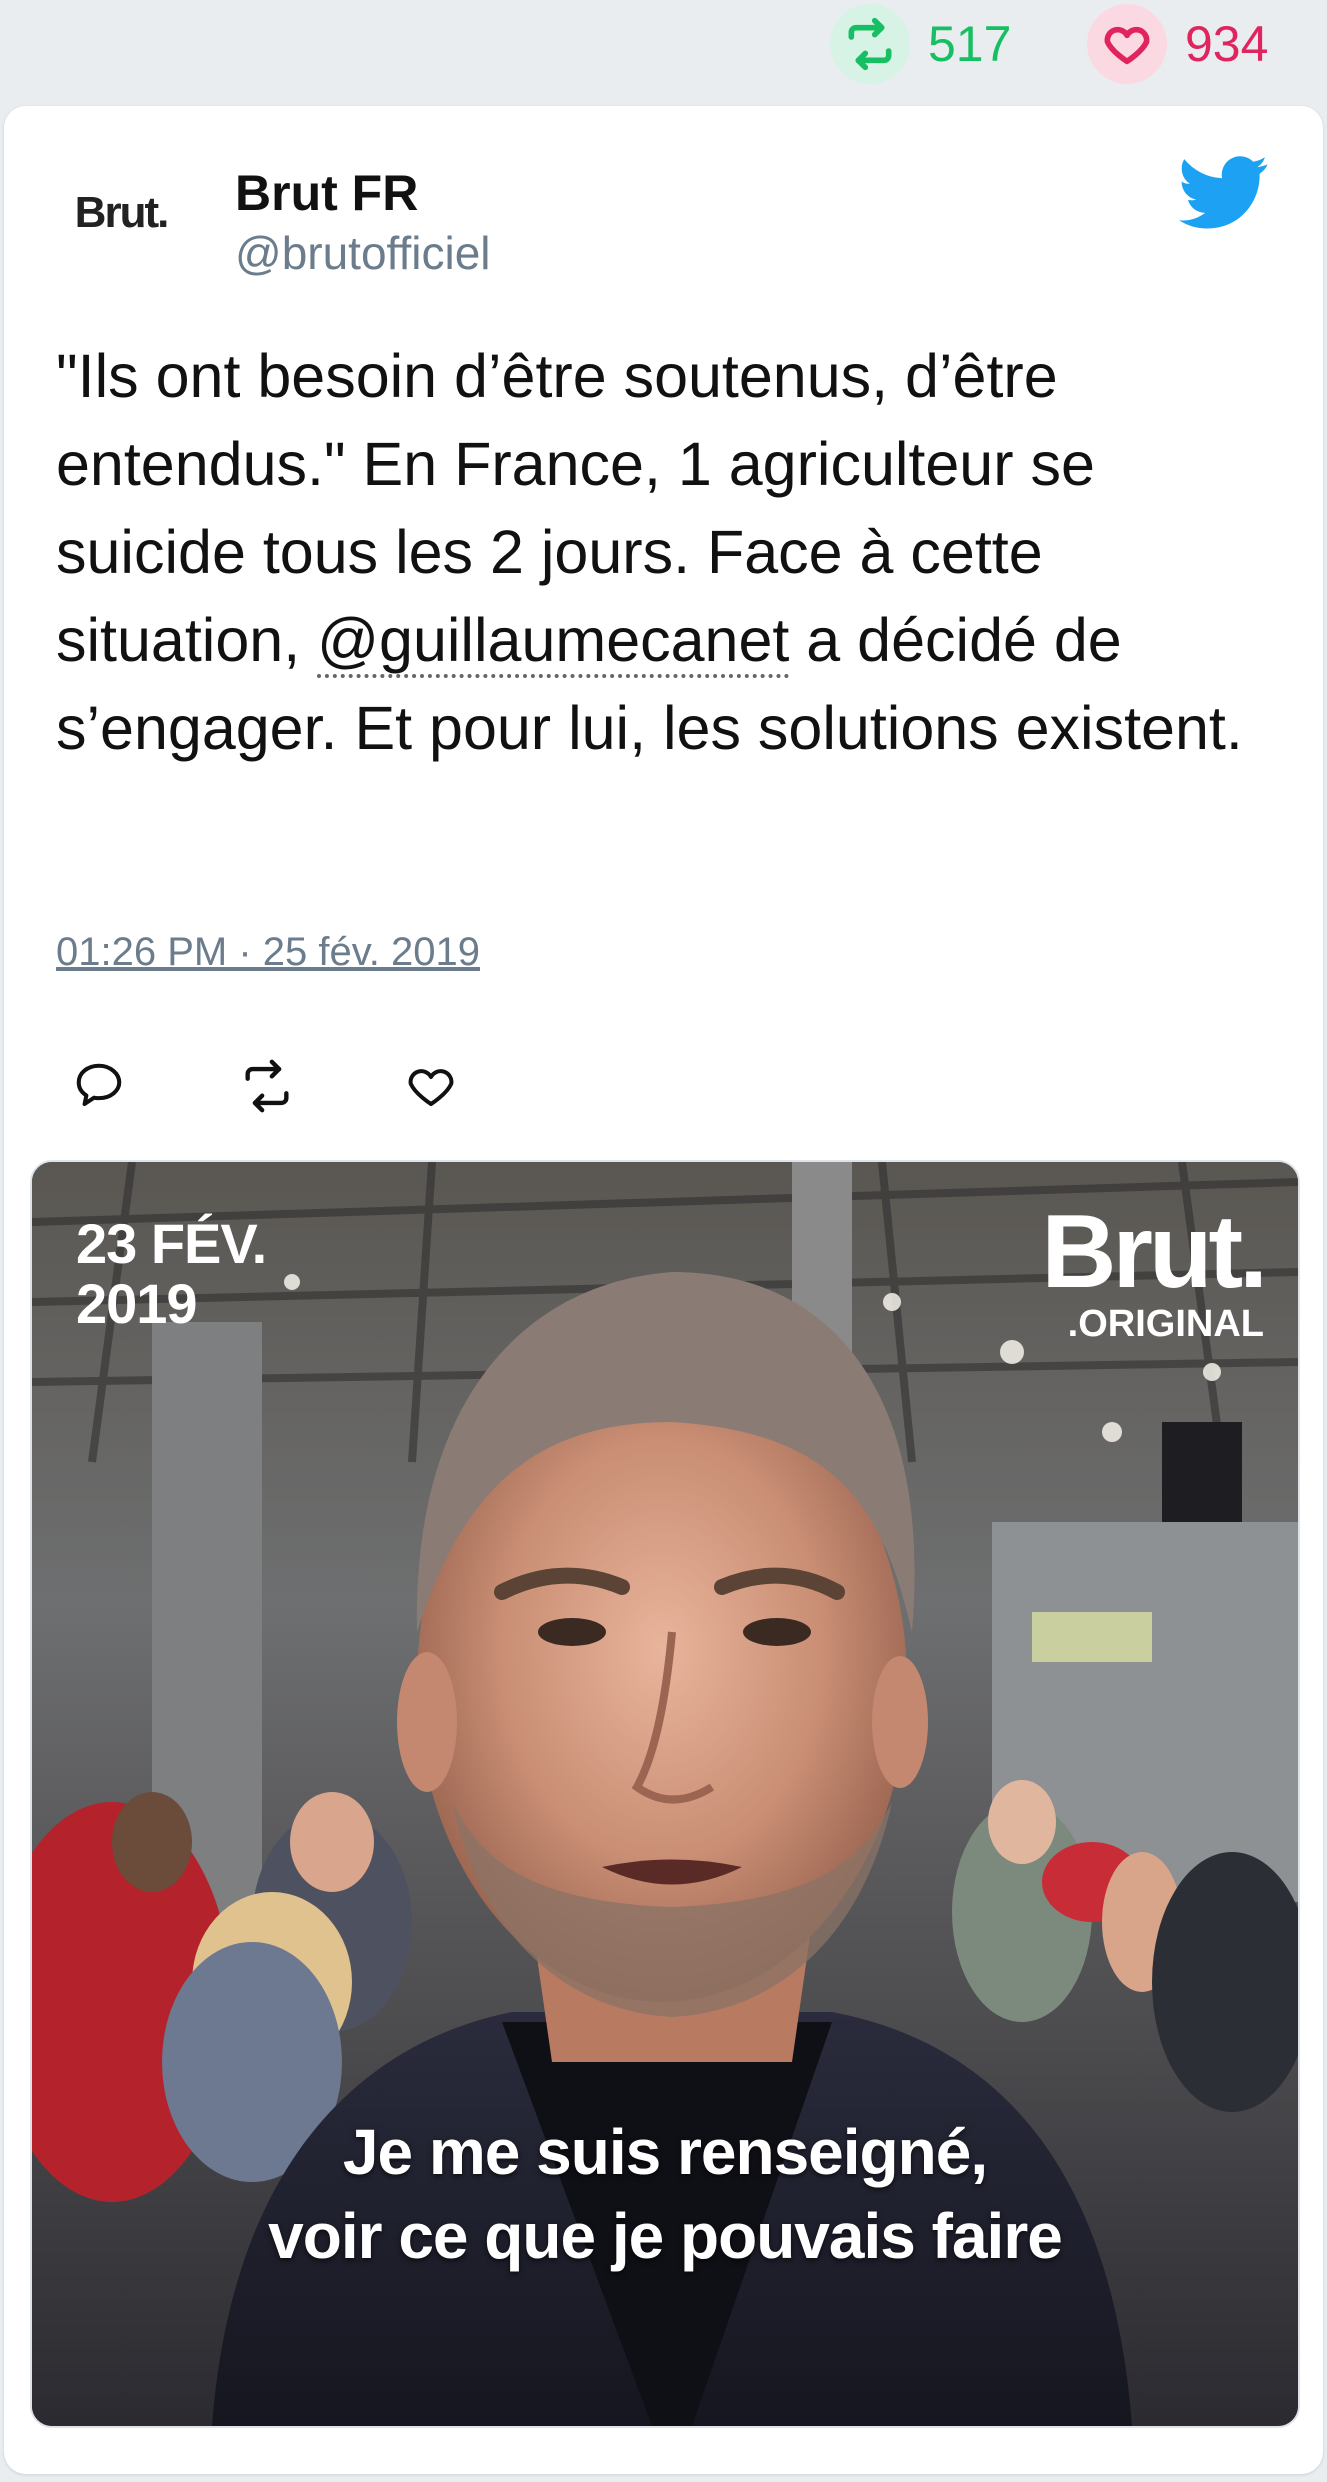 The height and width of the screenshot is (2482, 1327). I want to click on retweet-stat: 517, so click(920, 44).